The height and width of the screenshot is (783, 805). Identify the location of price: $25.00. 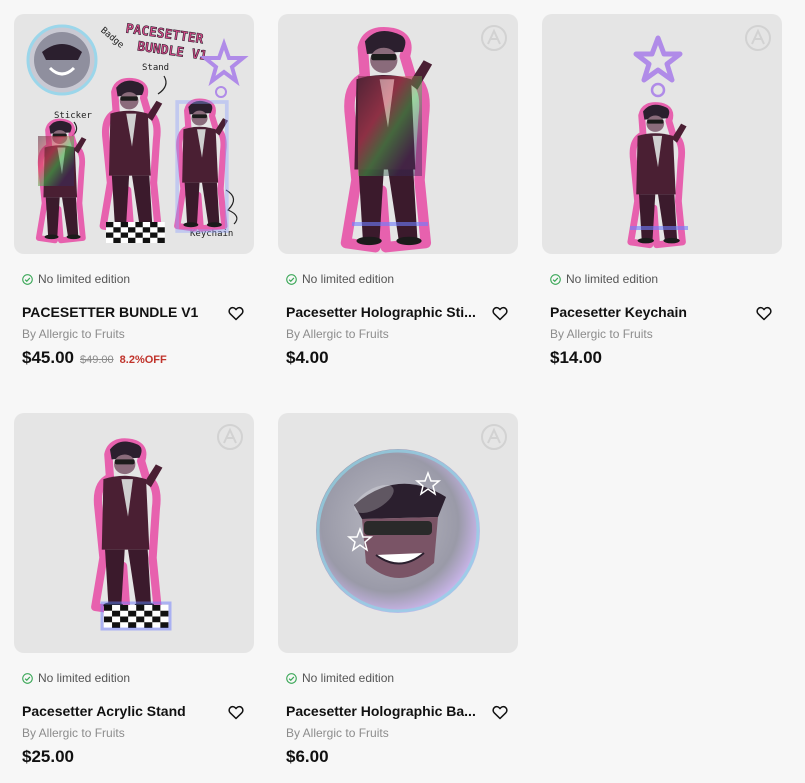
(48, 756).